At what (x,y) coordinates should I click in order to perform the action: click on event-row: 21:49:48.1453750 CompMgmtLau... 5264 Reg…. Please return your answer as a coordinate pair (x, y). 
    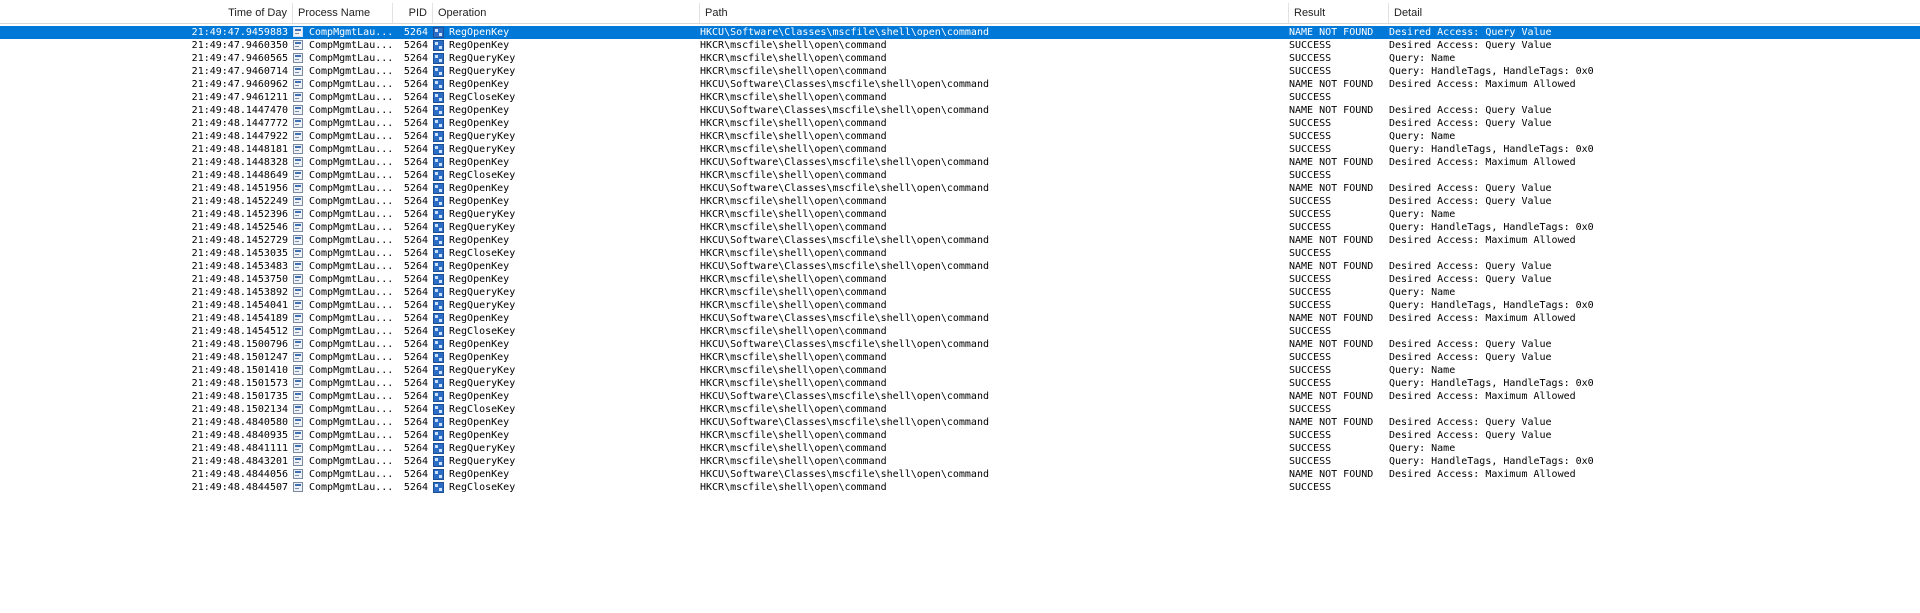
    Looking at the image, I should click on (960, 279).